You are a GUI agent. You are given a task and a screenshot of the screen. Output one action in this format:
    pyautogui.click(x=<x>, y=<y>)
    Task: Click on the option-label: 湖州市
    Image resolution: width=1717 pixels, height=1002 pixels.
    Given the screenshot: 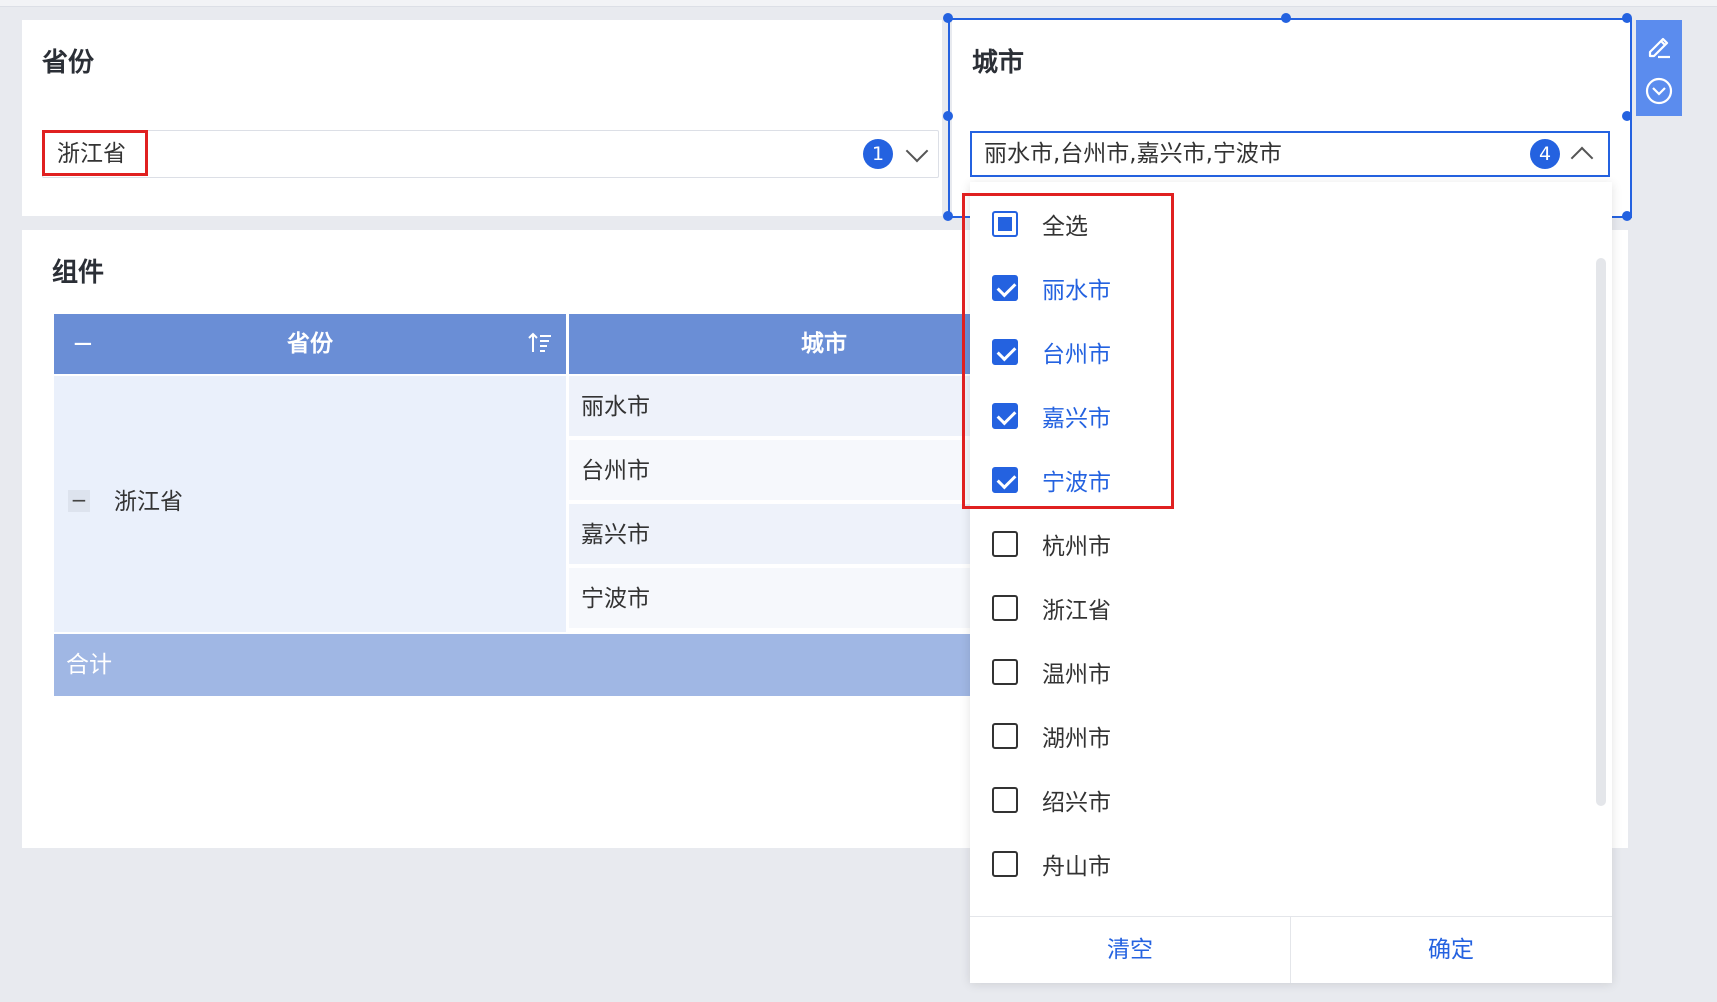 What is the action you would take?
    pyautogui.click(x=1076, y=739)
    